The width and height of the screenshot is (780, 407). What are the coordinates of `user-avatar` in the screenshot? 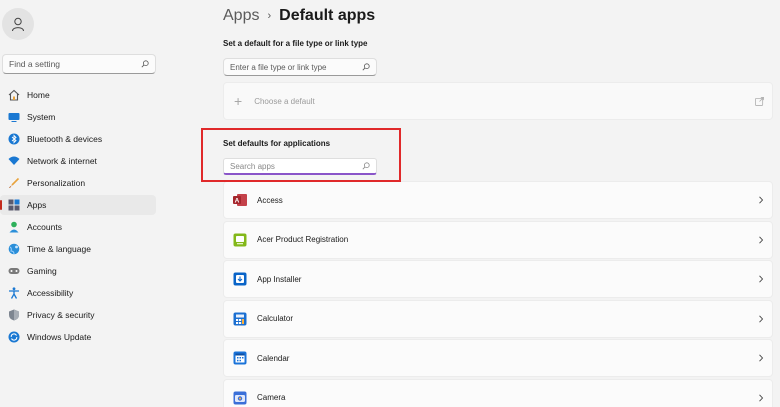 It's located at (18, 24).